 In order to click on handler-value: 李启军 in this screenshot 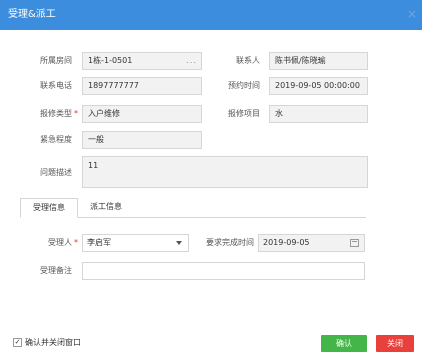, I will do `click(99, 242)`.